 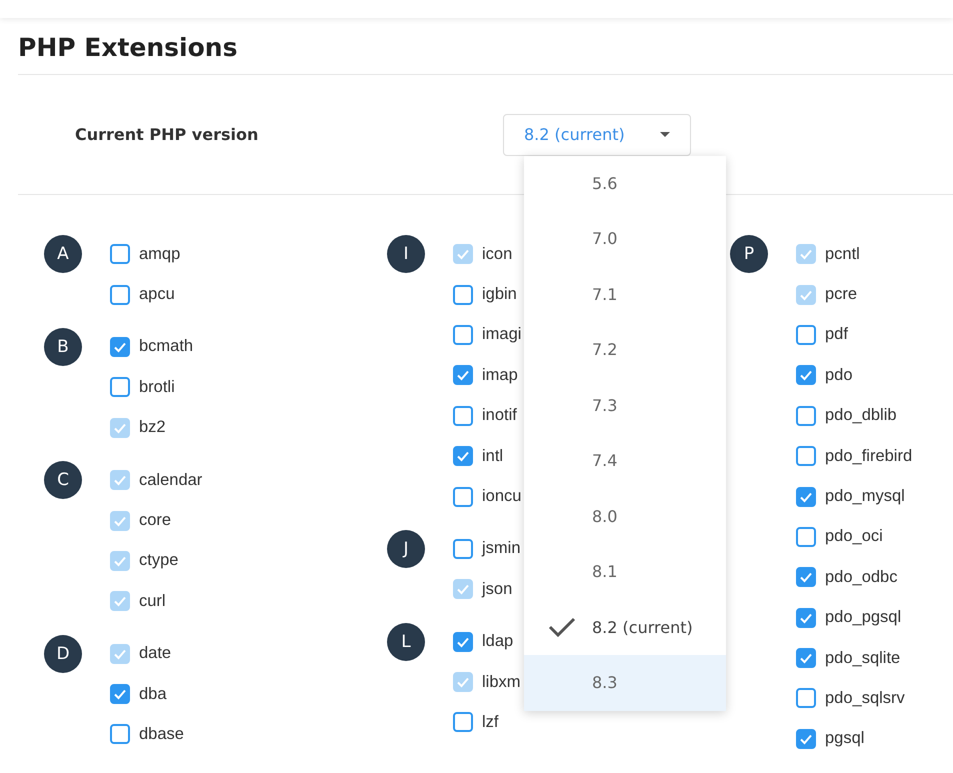 I want to click on page-title: PHP Extensions, so click(x=128, y=48).